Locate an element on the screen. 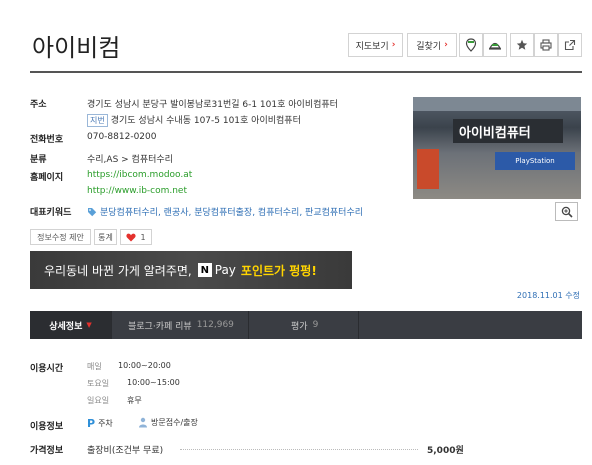 The width and height of the screenshot is (592, 465). npay-logo: N Pay is located at coordinates (216, 270).